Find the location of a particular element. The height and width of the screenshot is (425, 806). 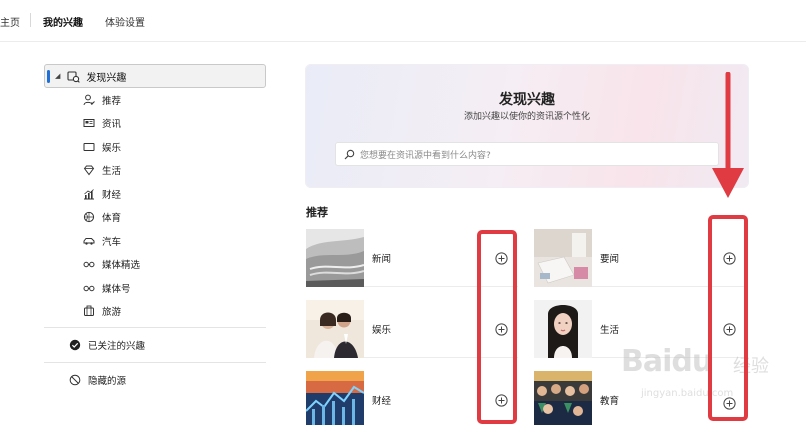

screen-icon is located at coordinates (89, 147).